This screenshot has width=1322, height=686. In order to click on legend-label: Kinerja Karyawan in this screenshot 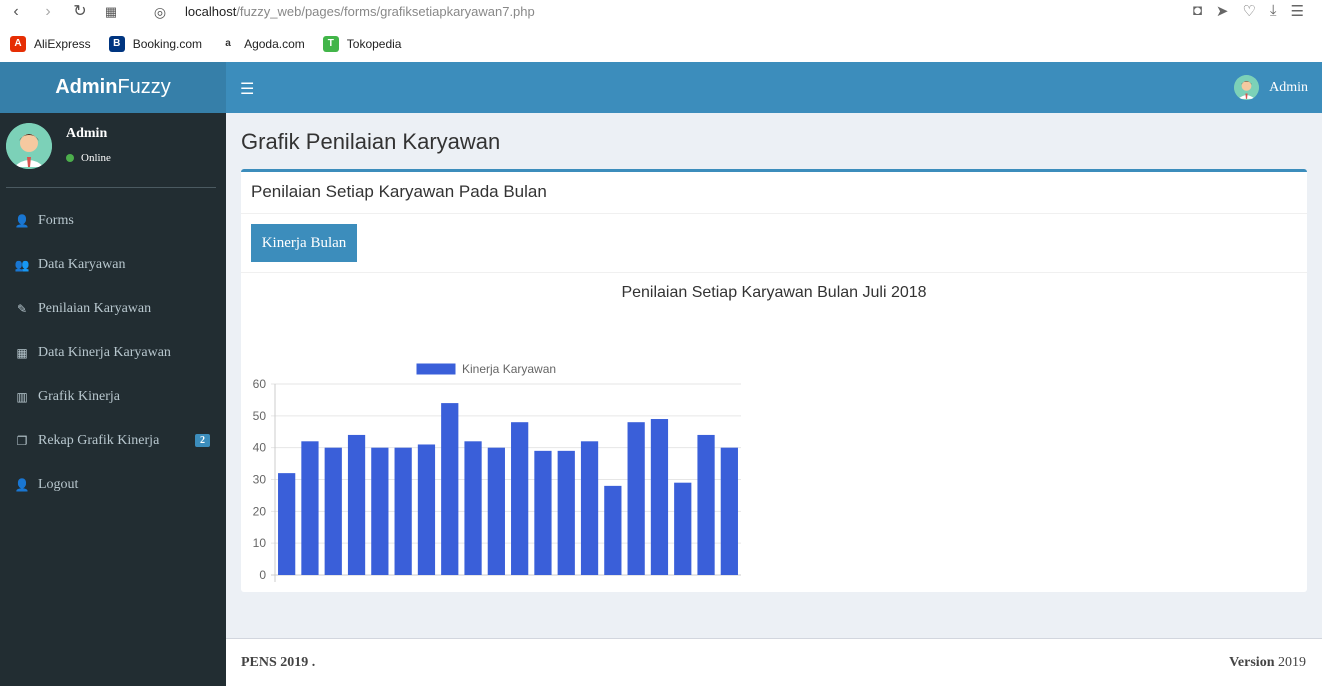, I will do `click(509, 369)`.